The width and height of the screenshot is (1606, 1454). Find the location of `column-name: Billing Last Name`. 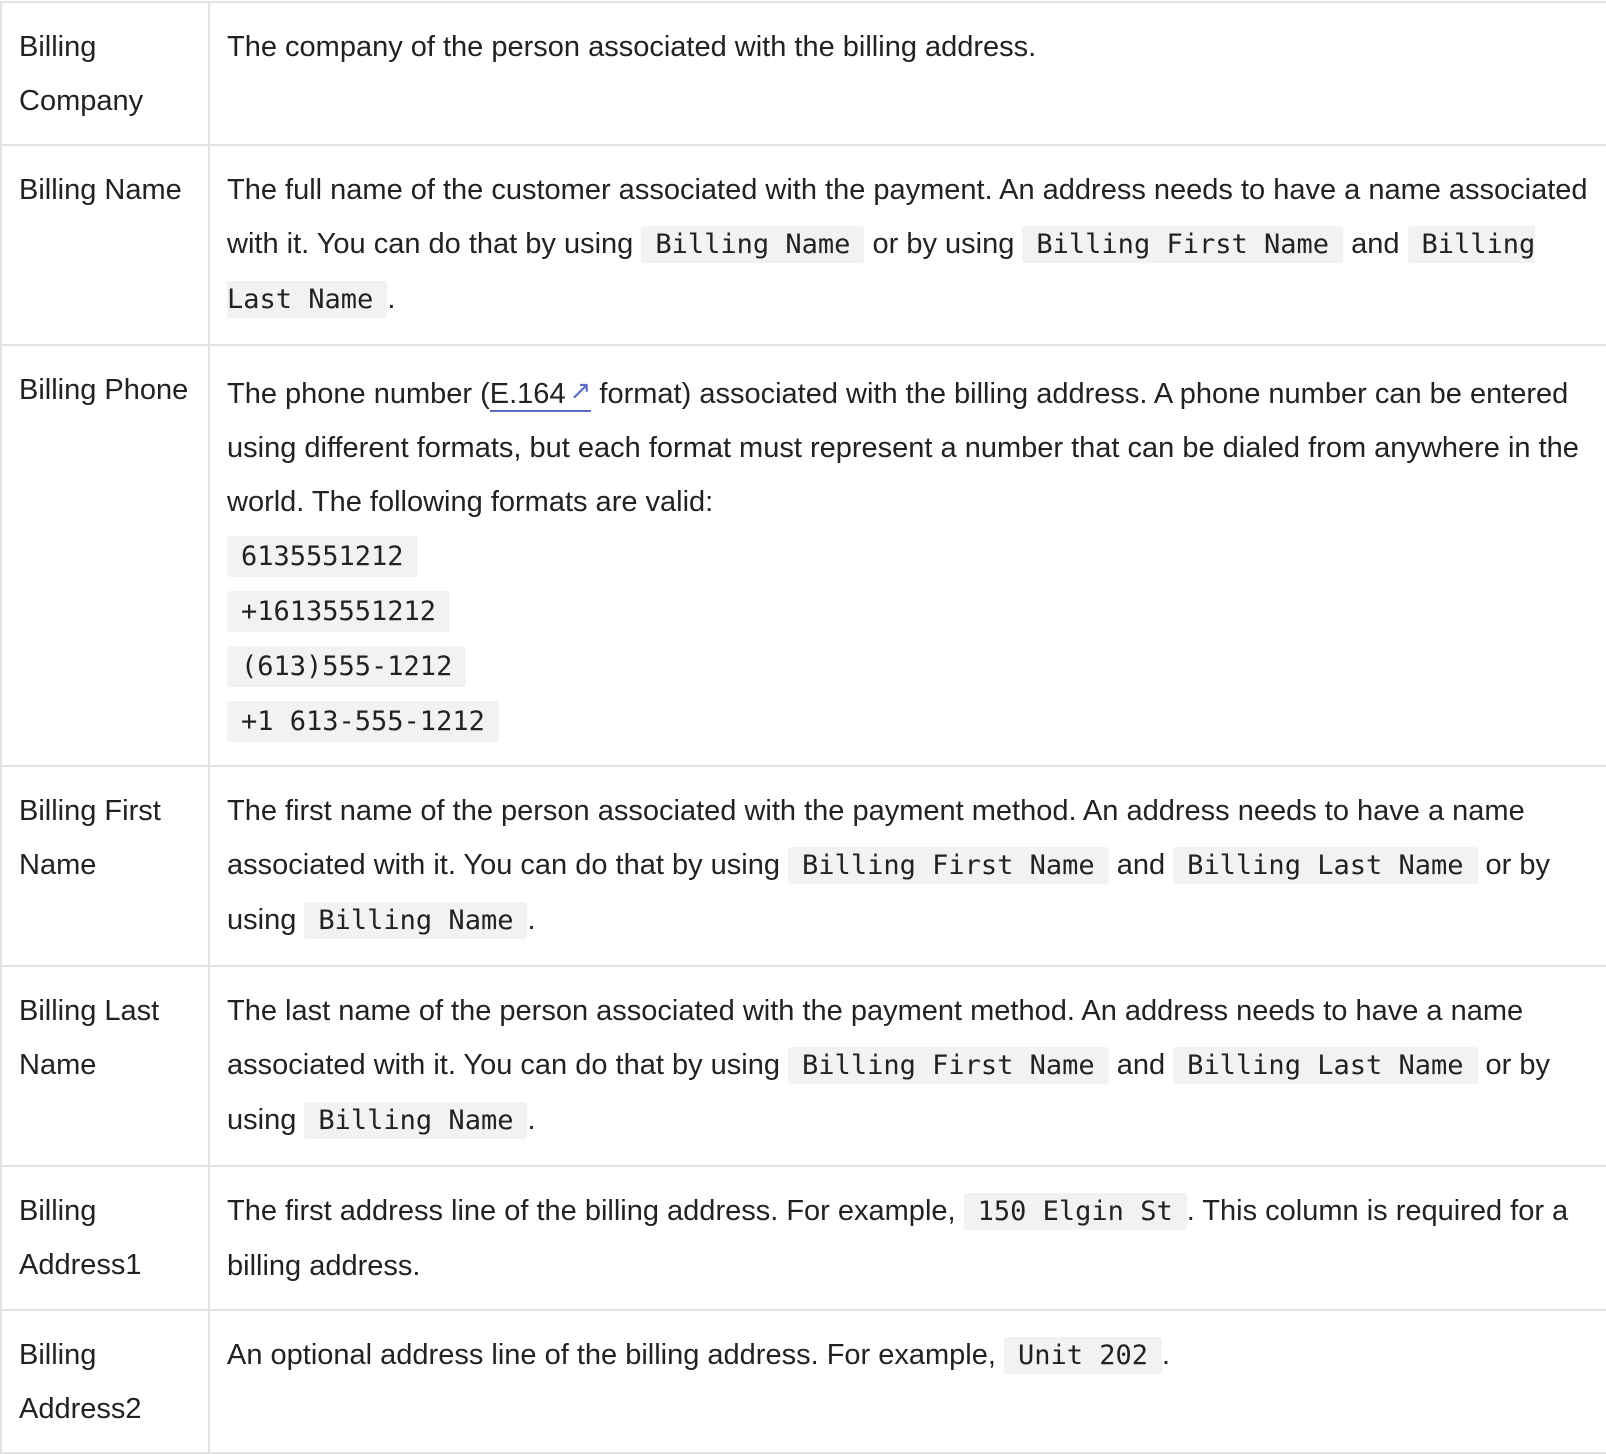

column-name: Billing Last Name is located at coordinates (105, 1066).